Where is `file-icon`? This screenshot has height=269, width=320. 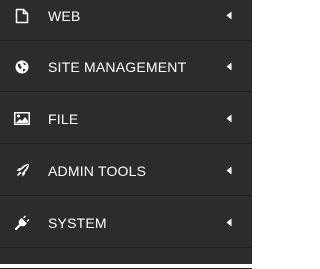
file-icon is located at coordinates (22, 16).